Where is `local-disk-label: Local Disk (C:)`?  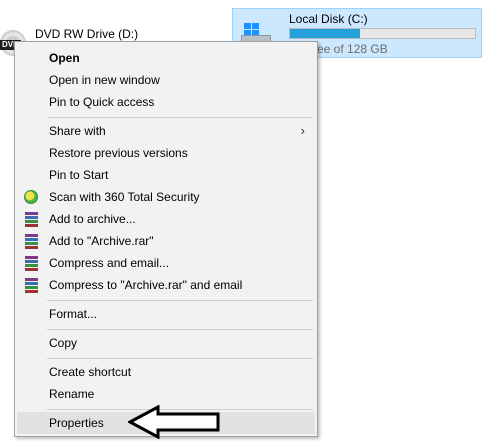 local-disk-label: Local Disk (C:) is located at coordinates (328, 19).